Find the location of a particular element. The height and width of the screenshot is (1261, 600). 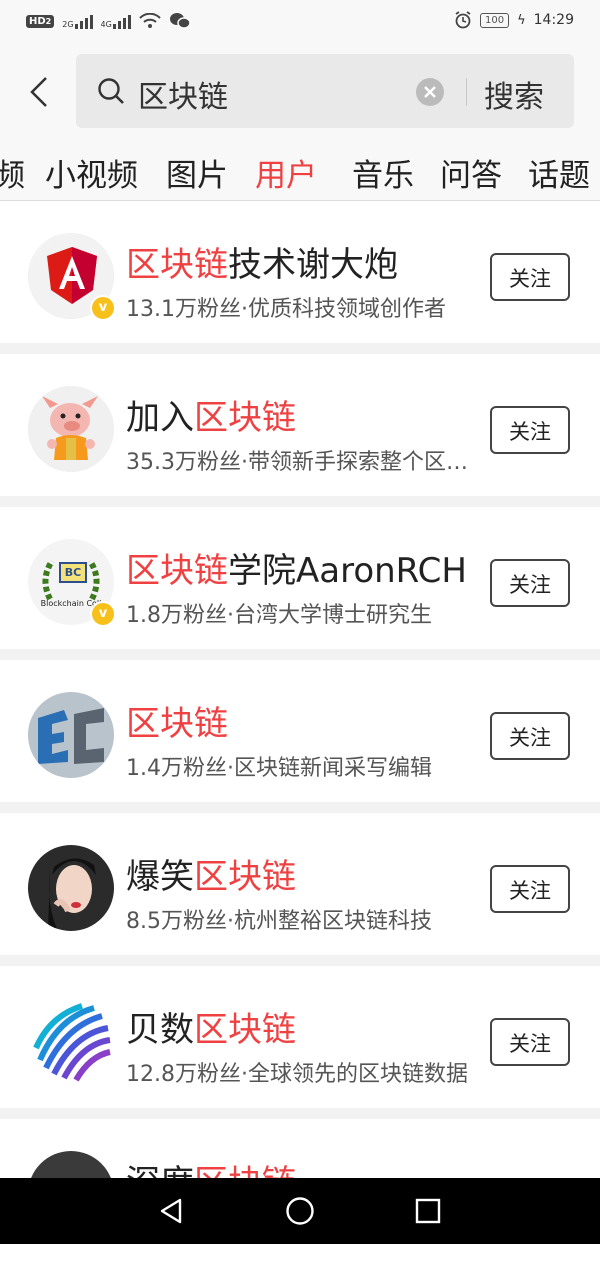

tab-video-partial: 频 is located at coordinates (12, 172).